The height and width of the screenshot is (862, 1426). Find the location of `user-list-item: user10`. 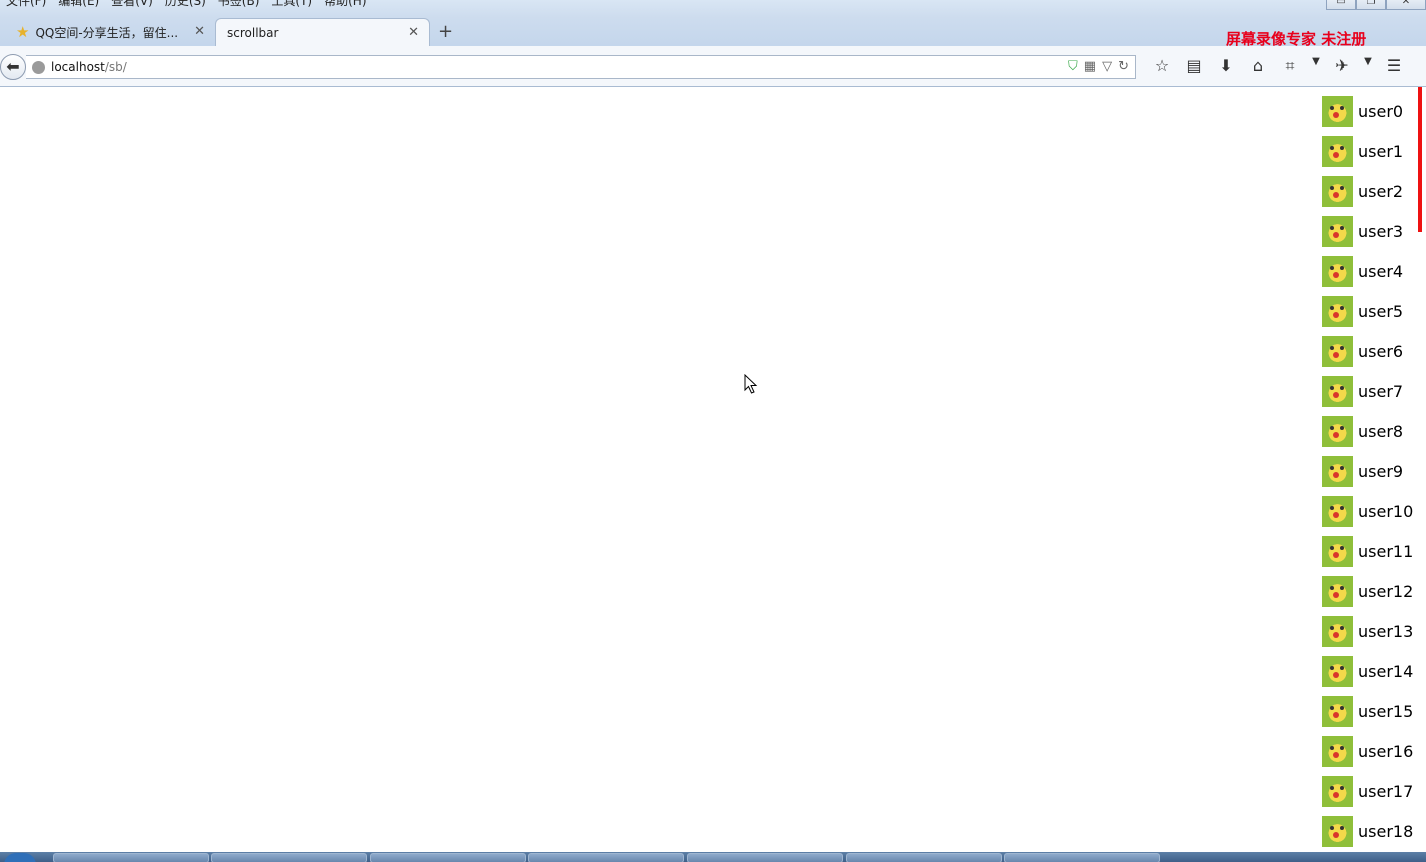

user-list-item: user10 is located at coordinates (1367, 511).